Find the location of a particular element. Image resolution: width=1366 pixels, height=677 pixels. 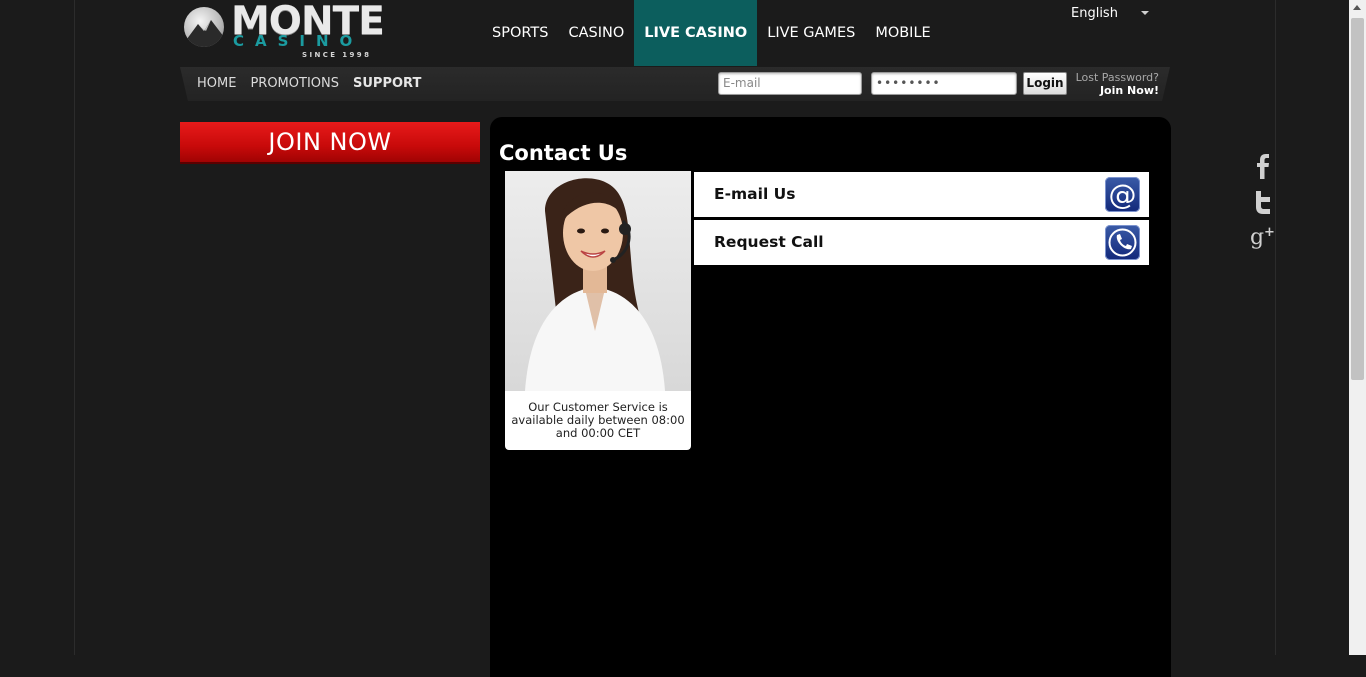

site-logo: MONTE CASINO SINCE 1998 is located at coordinates (284, 31).